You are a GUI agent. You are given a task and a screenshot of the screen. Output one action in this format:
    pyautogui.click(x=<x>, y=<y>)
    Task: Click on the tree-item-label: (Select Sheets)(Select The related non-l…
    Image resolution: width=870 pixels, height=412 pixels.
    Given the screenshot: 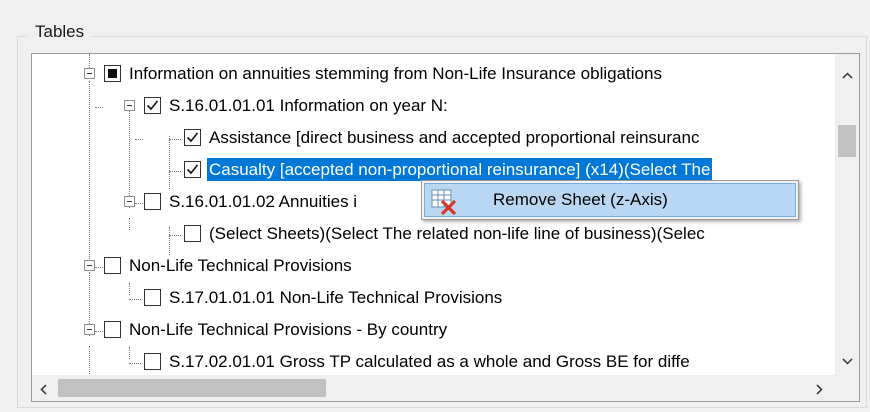 What is the action you would take?
    pyautogui.click(x=457, y=233)
    